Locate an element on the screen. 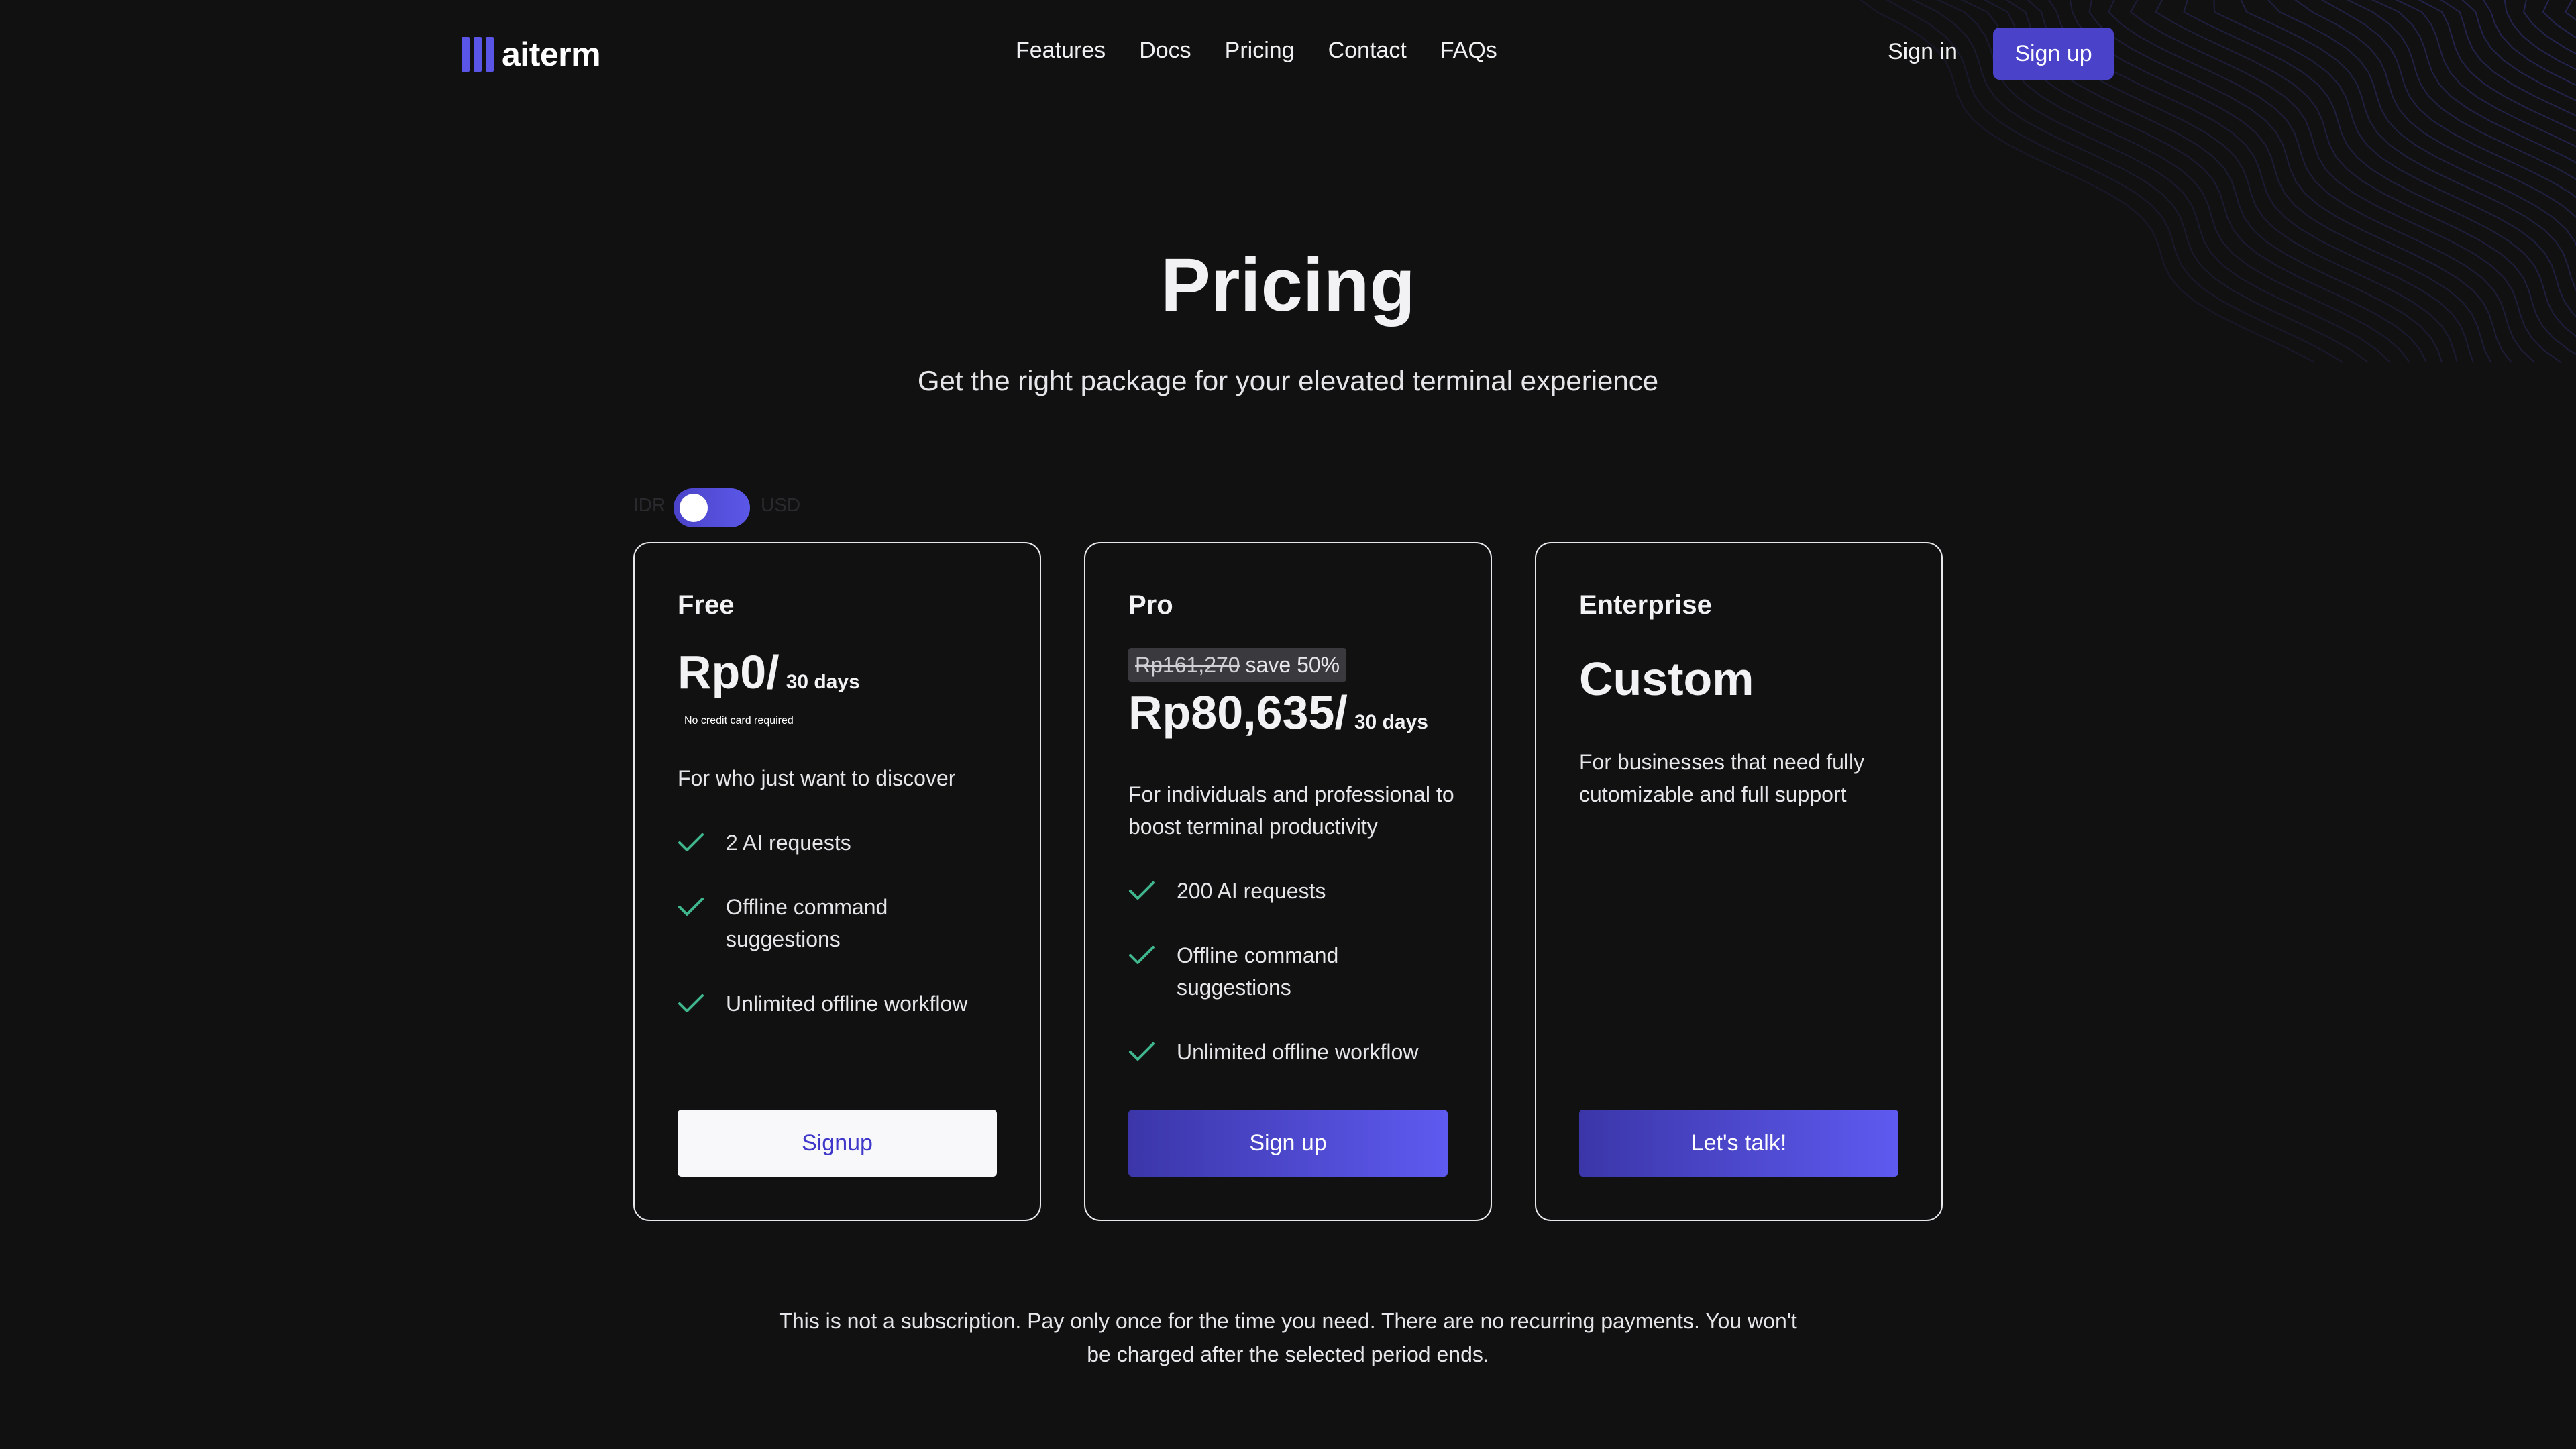 This screenshot has width=2576, height=1449. signup-button-free: Signup is located at coordinates (837, 1143).